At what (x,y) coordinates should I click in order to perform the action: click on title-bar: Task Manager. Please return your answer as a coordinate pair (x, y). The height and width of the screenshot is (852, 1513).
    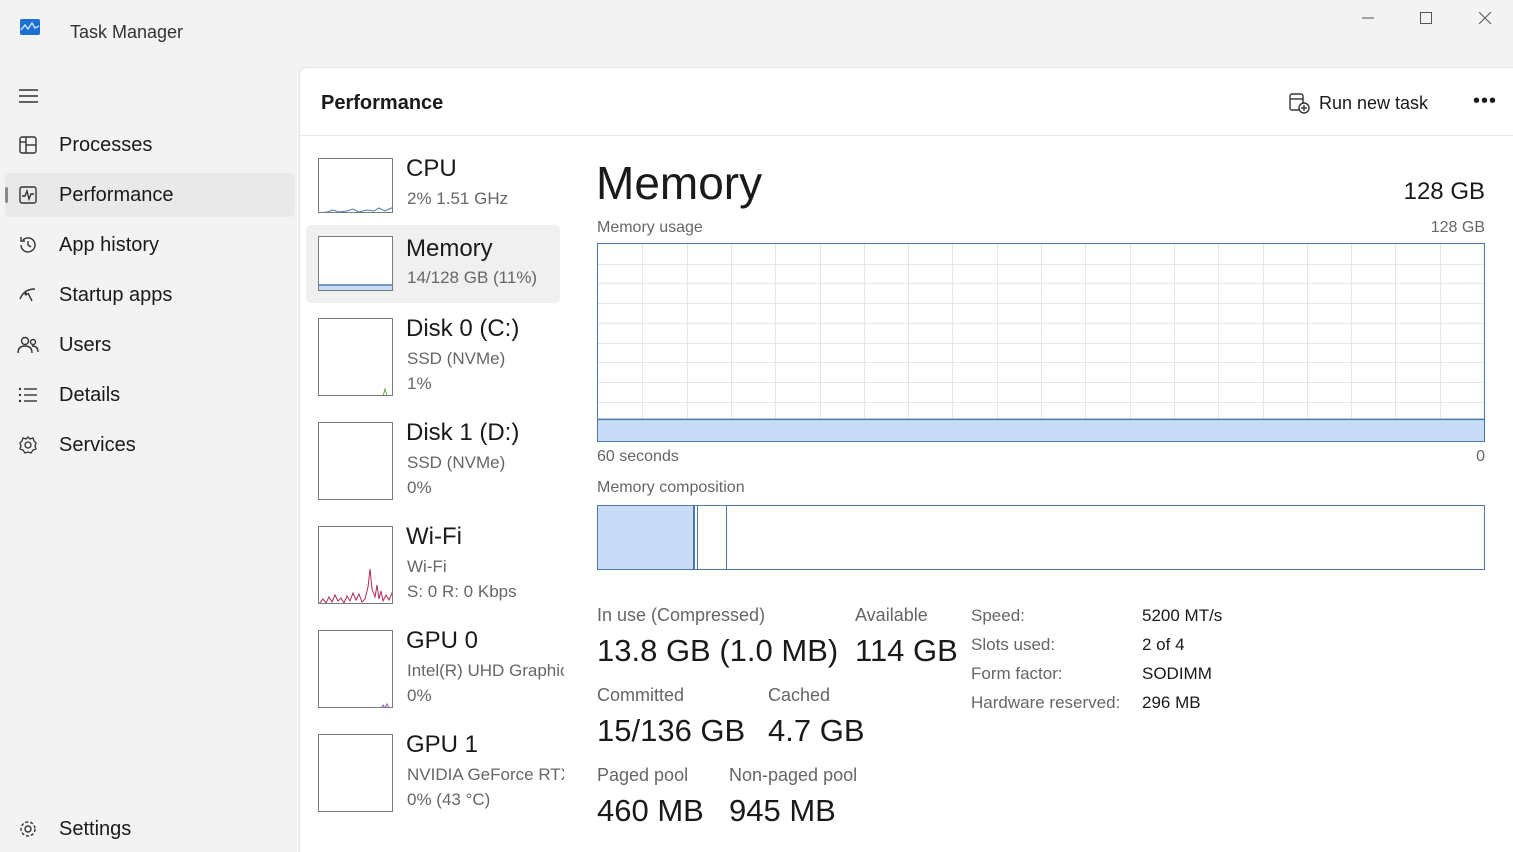
    Looking at the image, I should click on (756, 33).